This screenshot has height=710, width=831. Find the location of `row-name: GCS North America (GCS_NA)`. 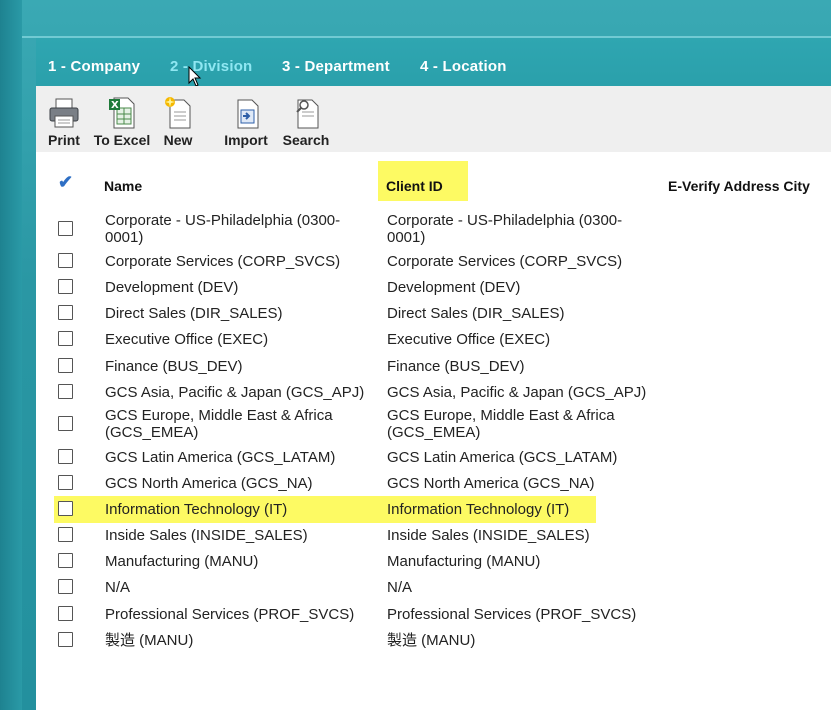

row-name: GCS North America (GCS_NA) is located at coordinates (209, 483).